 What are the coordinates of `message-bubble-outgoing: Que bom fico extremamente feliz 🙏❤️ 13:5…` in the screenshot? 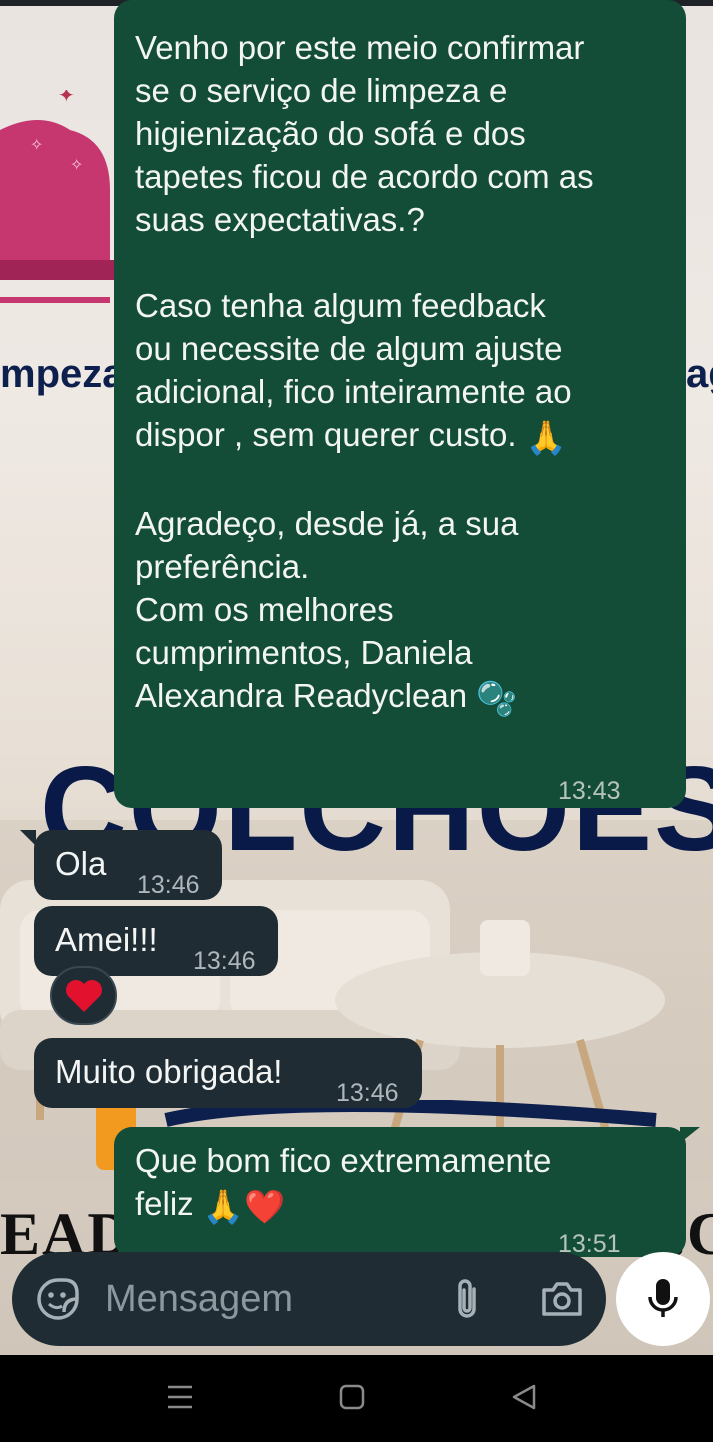 It's located at (400, 1192).